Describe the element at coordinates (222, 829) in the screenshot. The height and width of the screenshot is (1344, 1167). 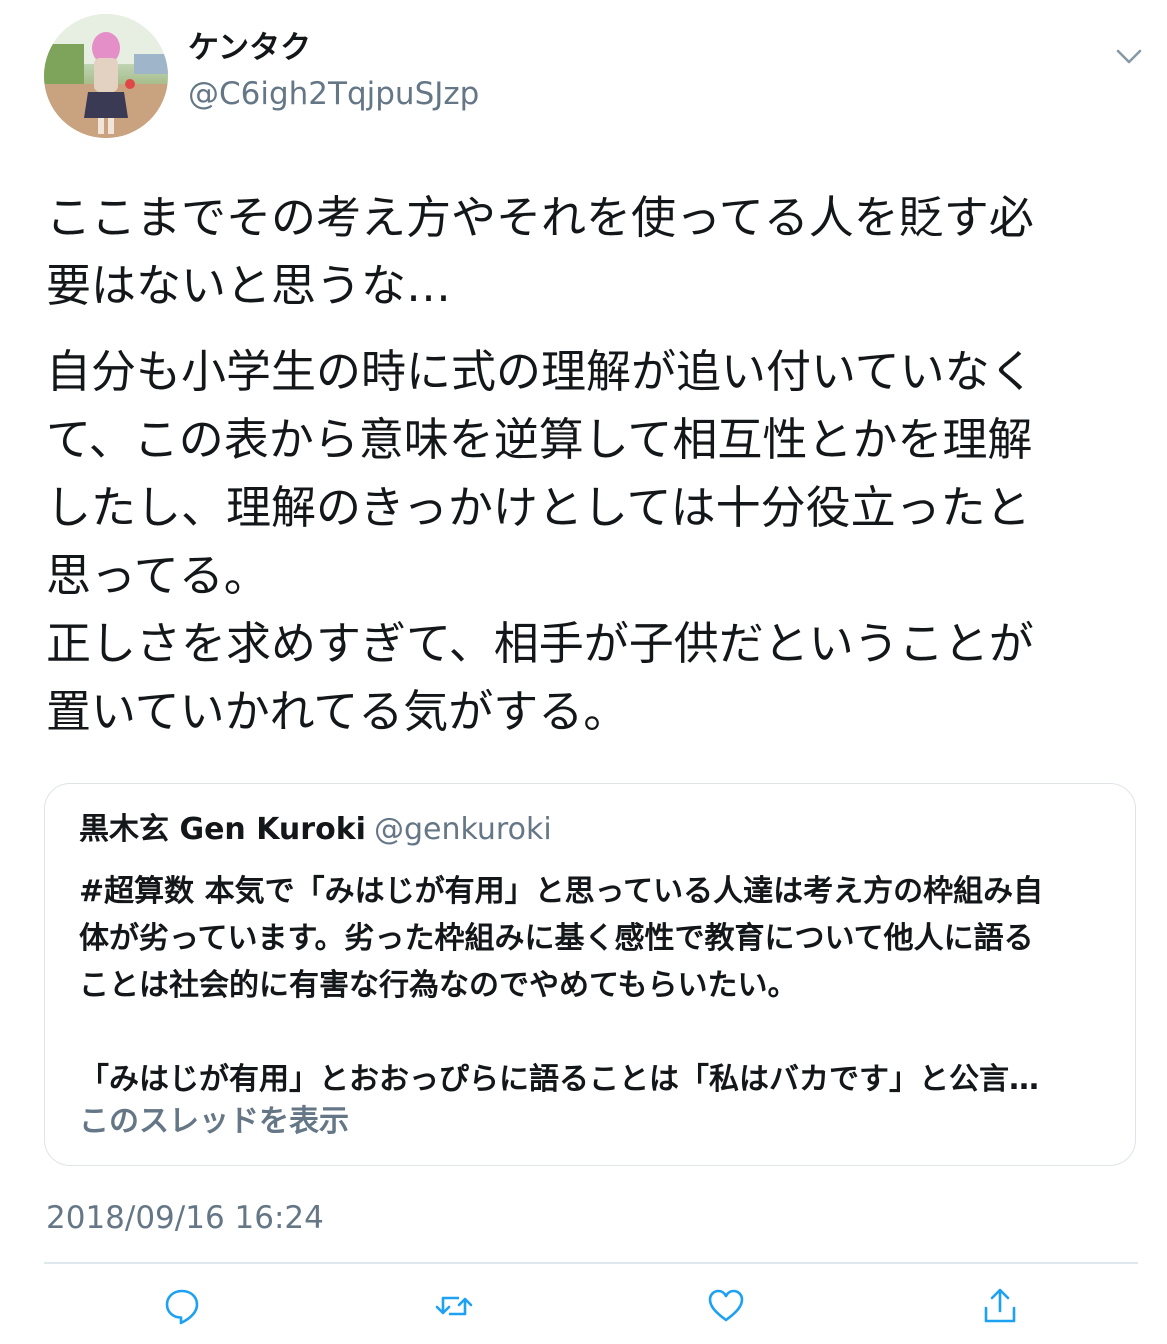
I see `quoted-author-name: 黒木玄 Gen Kuroki` at that location.